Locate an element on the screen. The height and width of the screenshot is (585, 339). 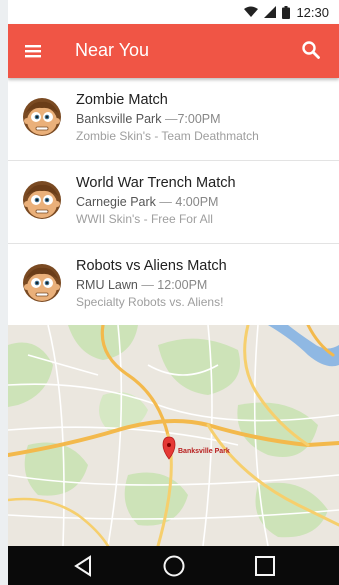
home-icon is located at coordinates (174, 566).